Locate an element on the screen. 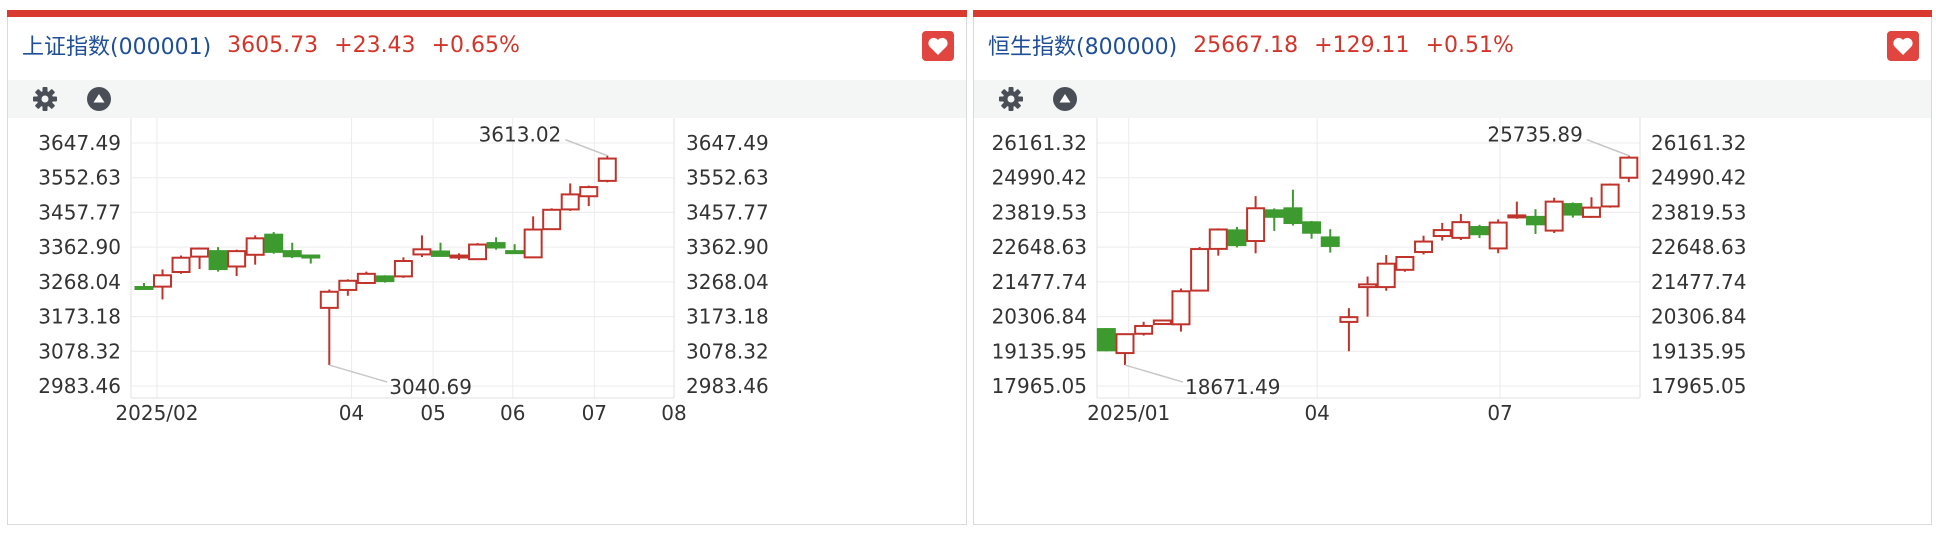  annotation-label: 3040.69 is located at coordinates (430, 387).